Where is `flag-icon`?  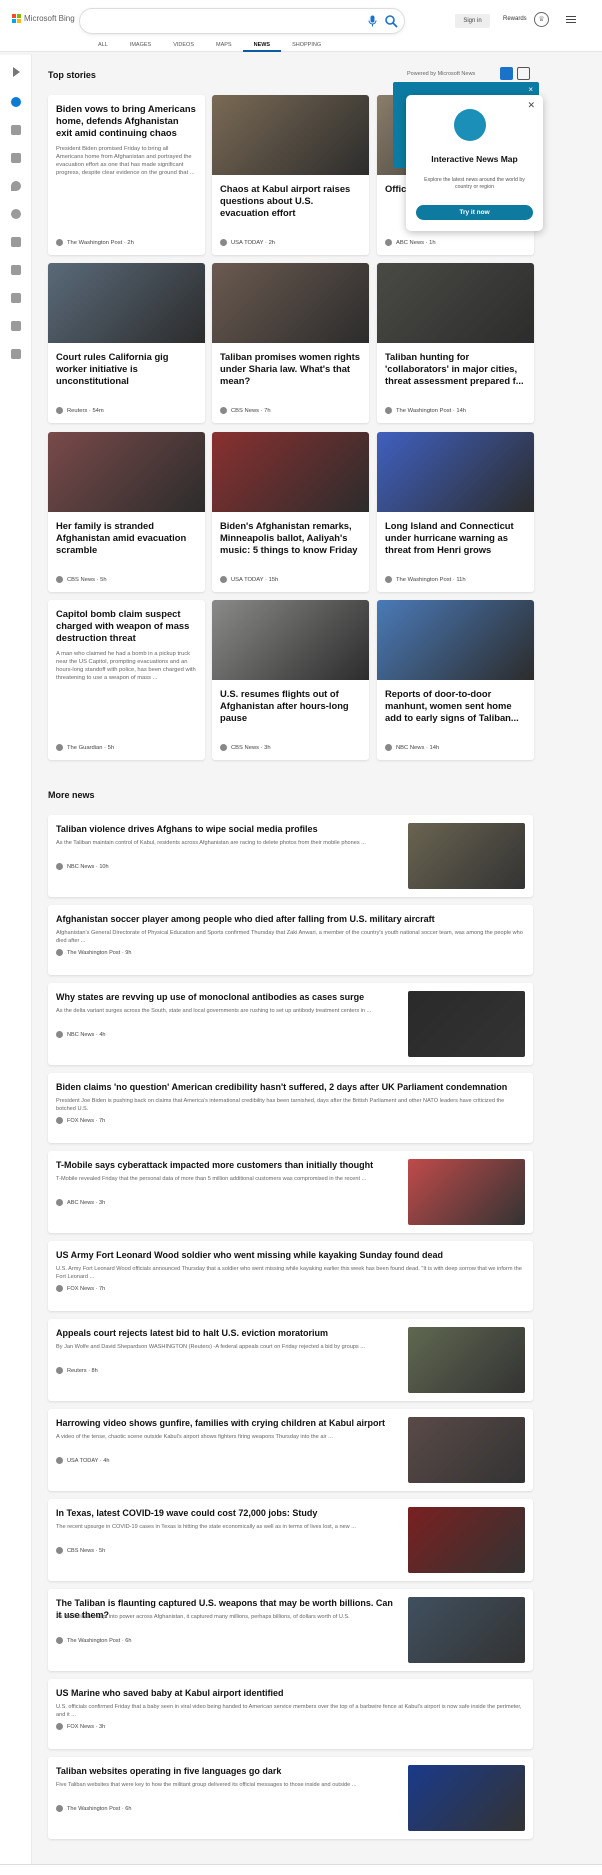
flag-icon is located at coordinates (16, 158).